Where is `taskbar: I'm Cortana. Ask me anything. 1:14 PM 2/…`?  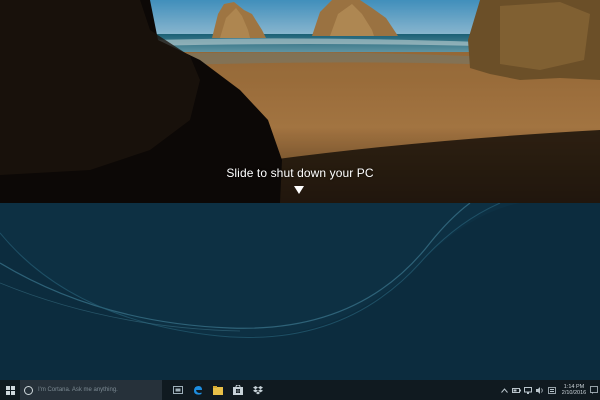
taskbar: I'm Cortana. Ask me anything. 1:14 PM 2/… is located at coordinates (300, 390).